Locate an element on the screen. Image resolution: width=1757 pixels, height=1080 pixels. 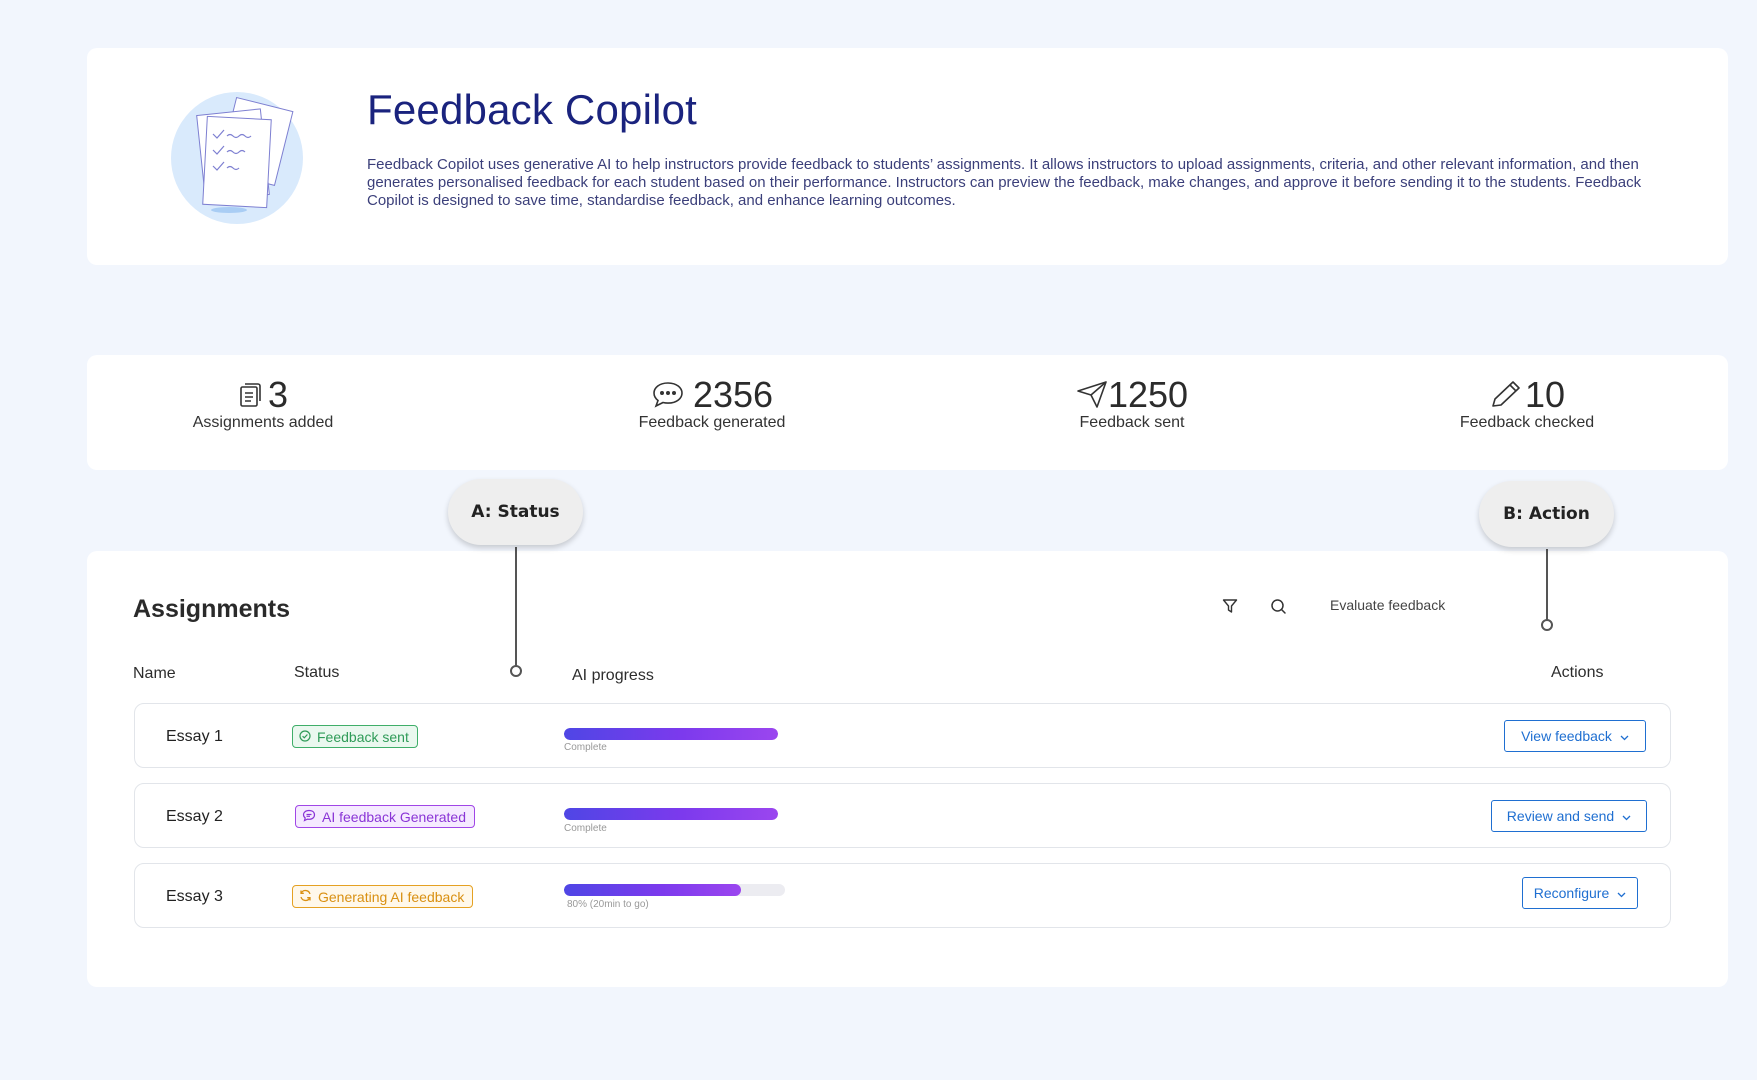
document-icon is located at coordinates (251, 397).